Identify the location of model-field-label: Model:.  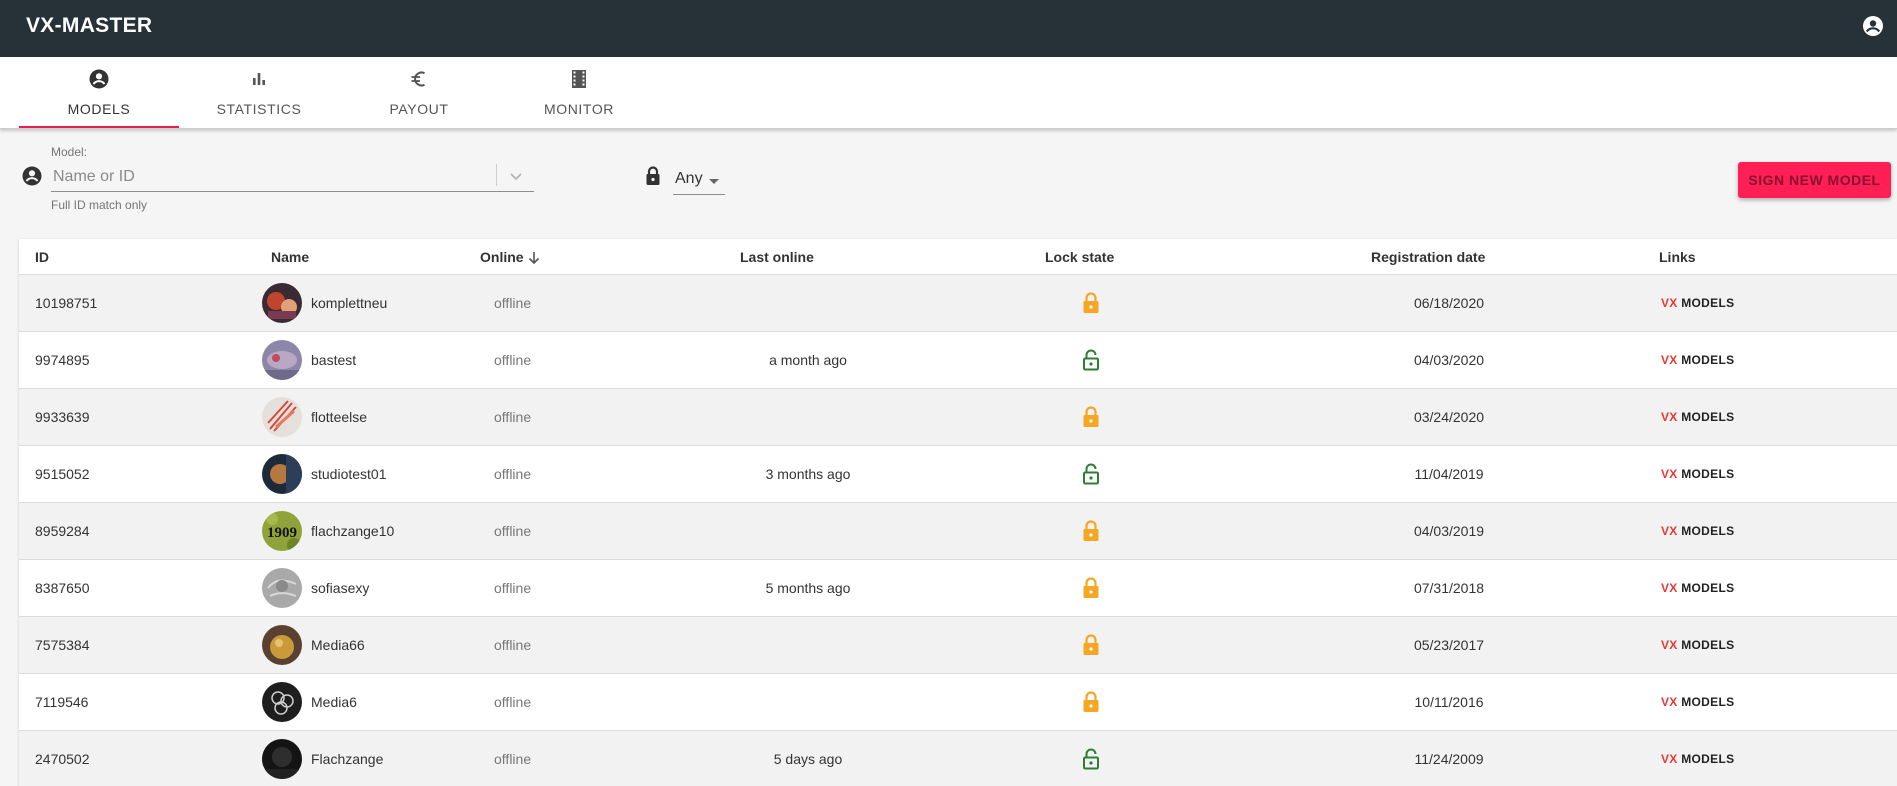
(69, 152).